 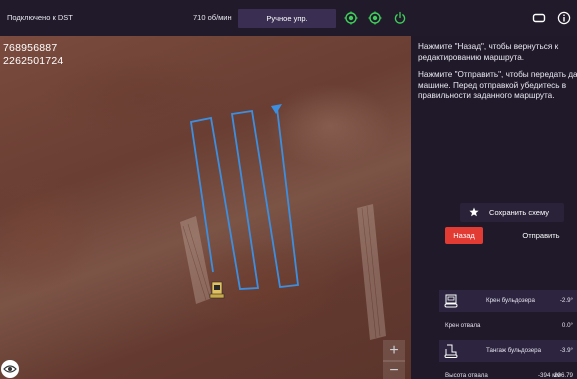 I want to click on save-scheme-button: Сохранить схему, so click(x=512, y=212).